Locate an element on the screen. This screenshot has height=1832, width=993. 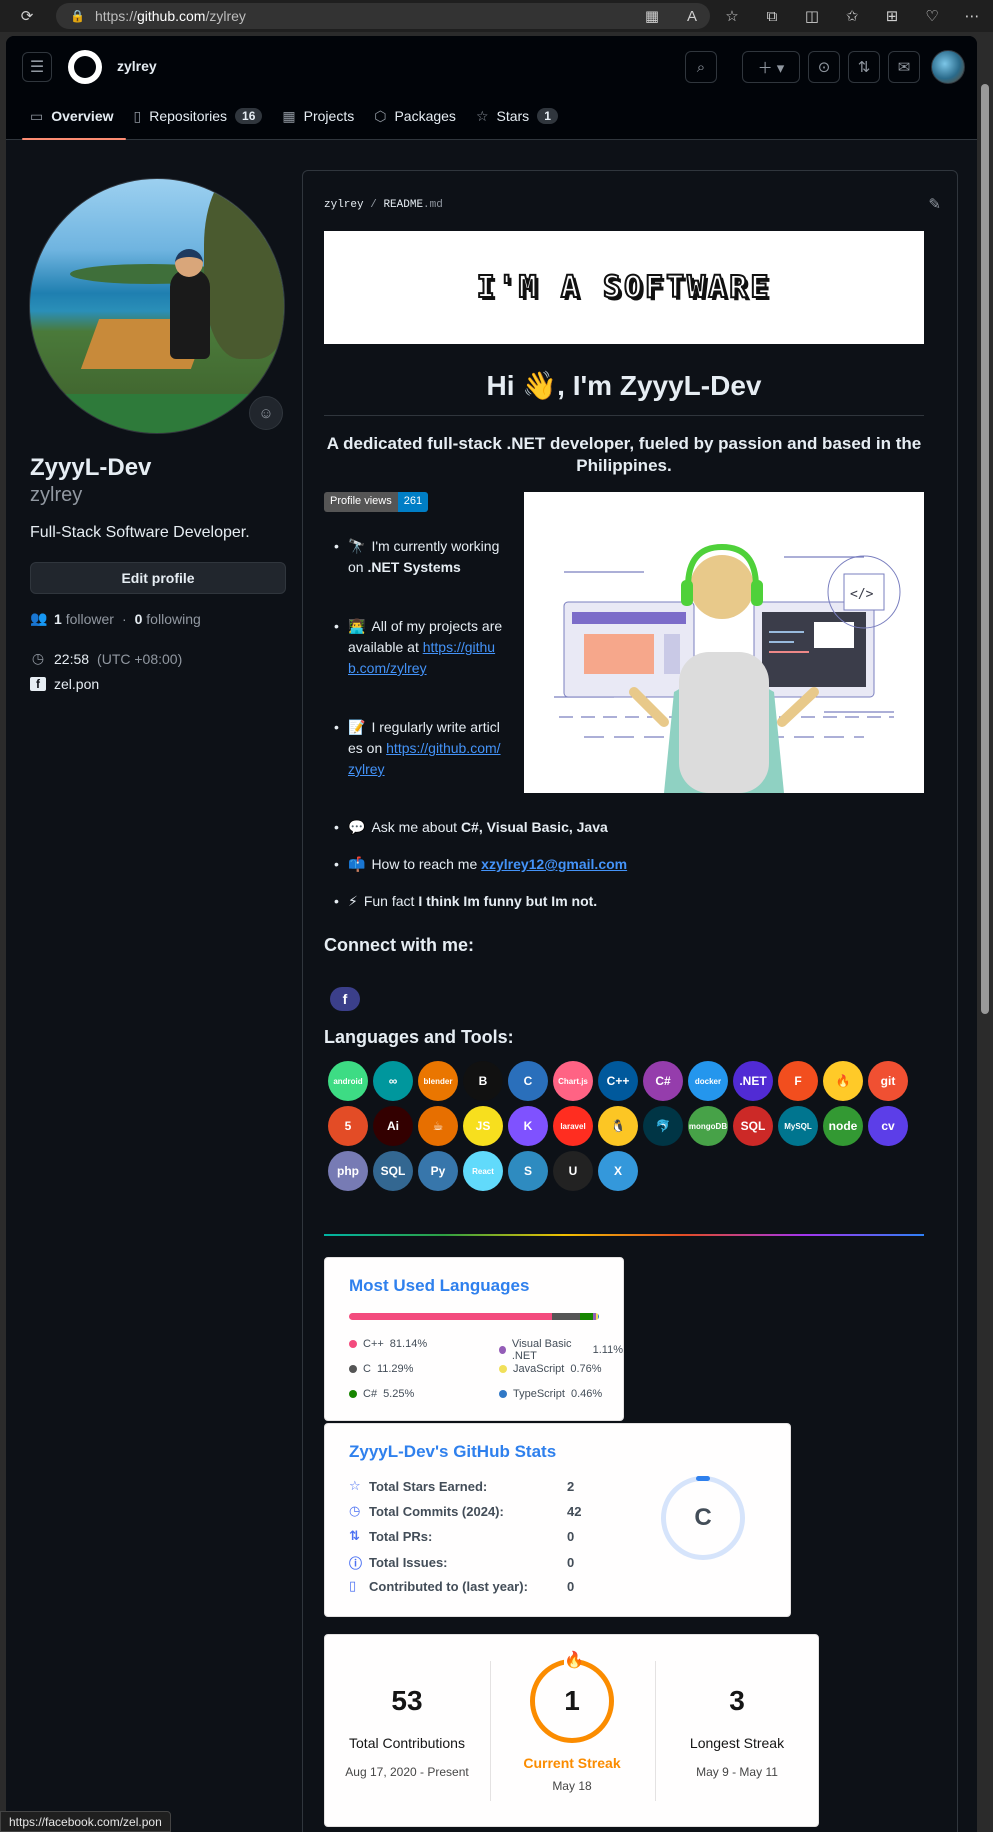
github-logo-icon is located at coordinates (85, 67).